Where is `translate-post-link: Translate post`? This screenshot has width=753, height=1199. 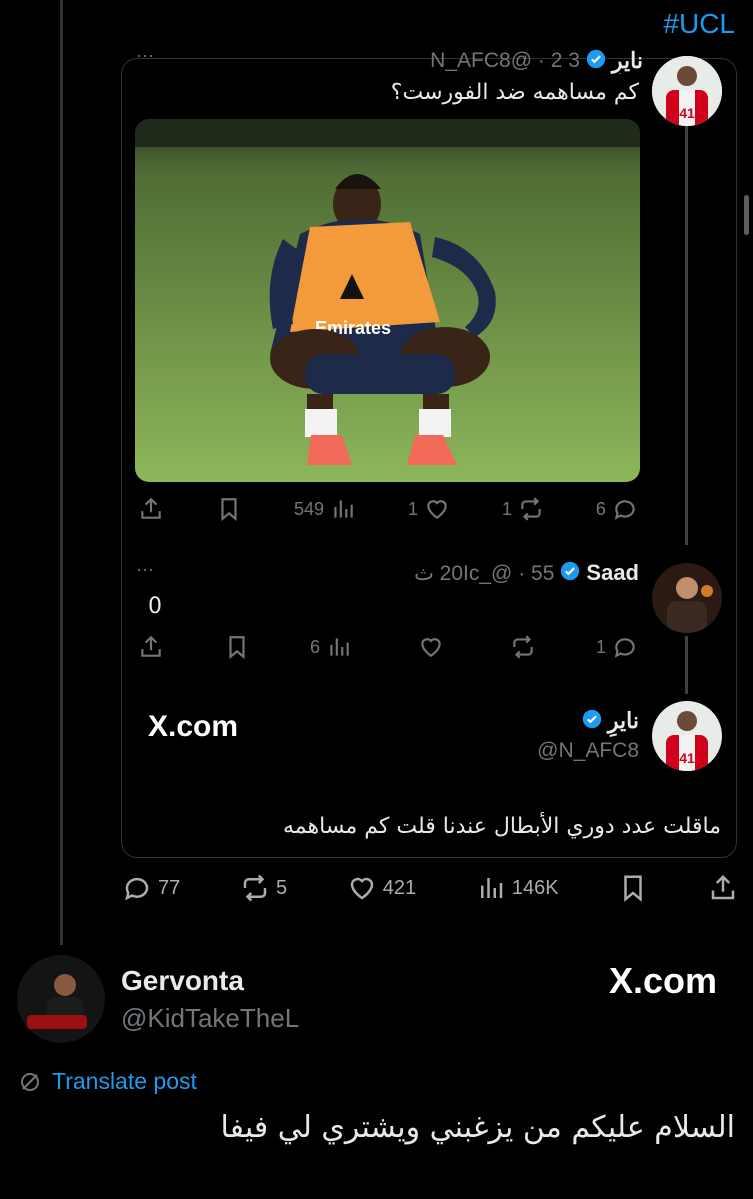
translate-post-link: Translate post is located at coordinates (107, 1081).